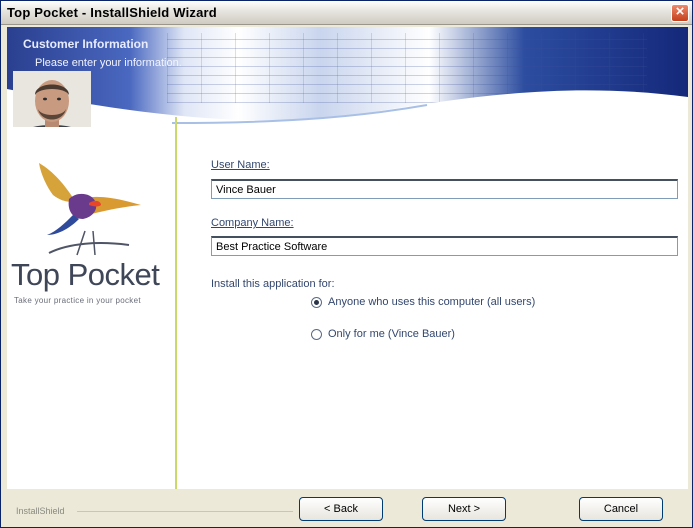 This screenshot has width=693, height=528. I want to click on back-button: < Back, so click(341, 509).